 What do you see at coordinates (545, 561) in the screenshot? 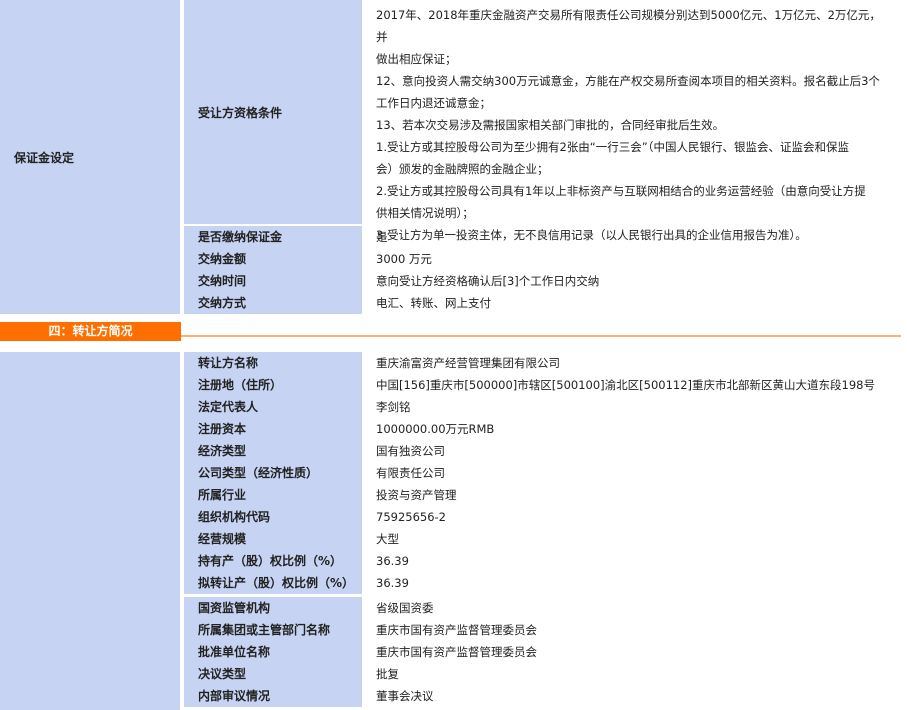
I see `transferor-row: 持有产（股）权比例（%） 36.39` at bounding box center [545, 561].